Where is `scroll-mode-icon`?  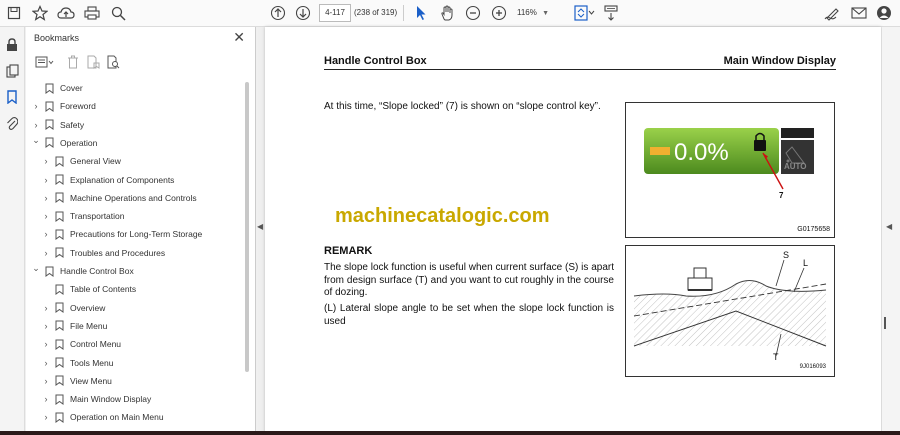
scroll-mode-icon is located at coordinates (611, 13).